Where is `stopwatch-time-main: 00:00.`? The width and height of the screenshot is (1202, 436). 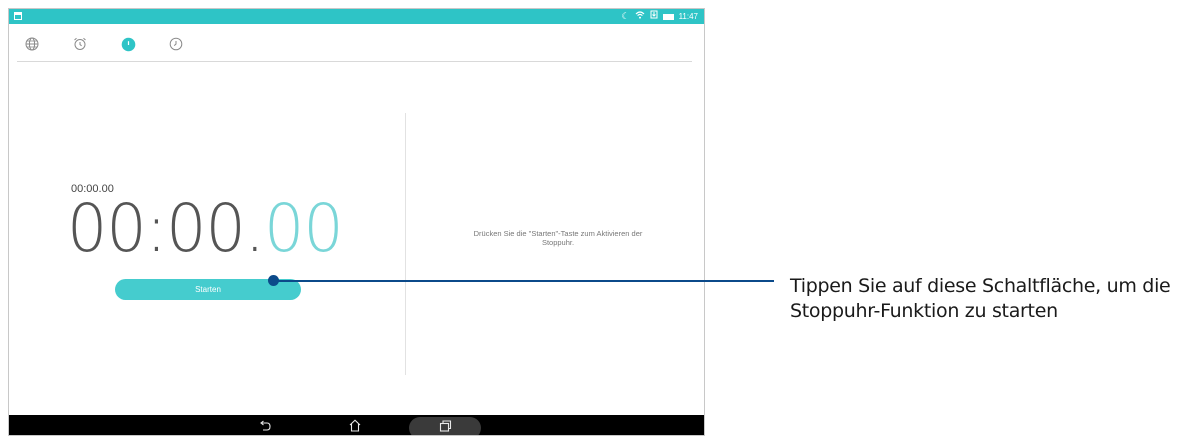 stopwatch-time-main: 00:00. is located at coordinates (166, 228).